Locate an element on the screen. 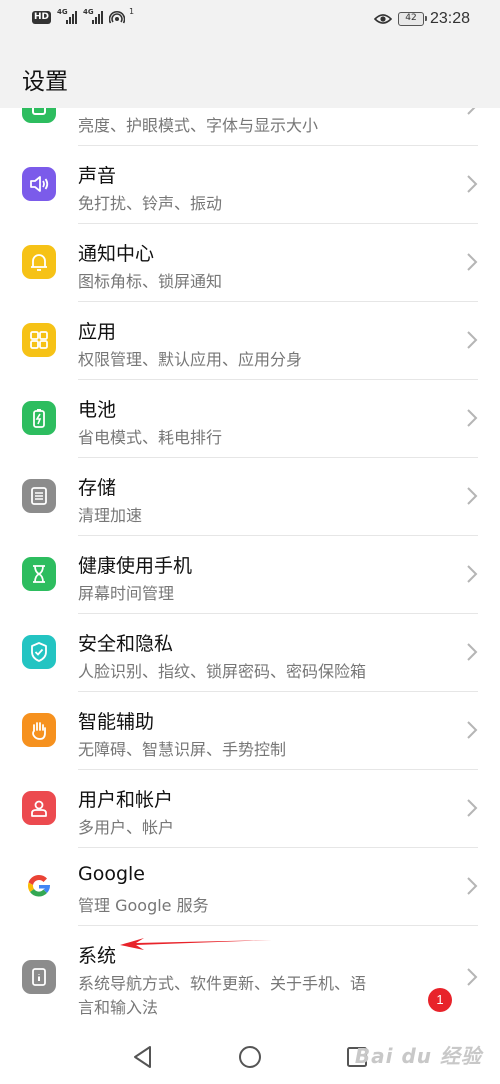  status-left: HD 4G 4G 1 is located at coordinates (84, 15).